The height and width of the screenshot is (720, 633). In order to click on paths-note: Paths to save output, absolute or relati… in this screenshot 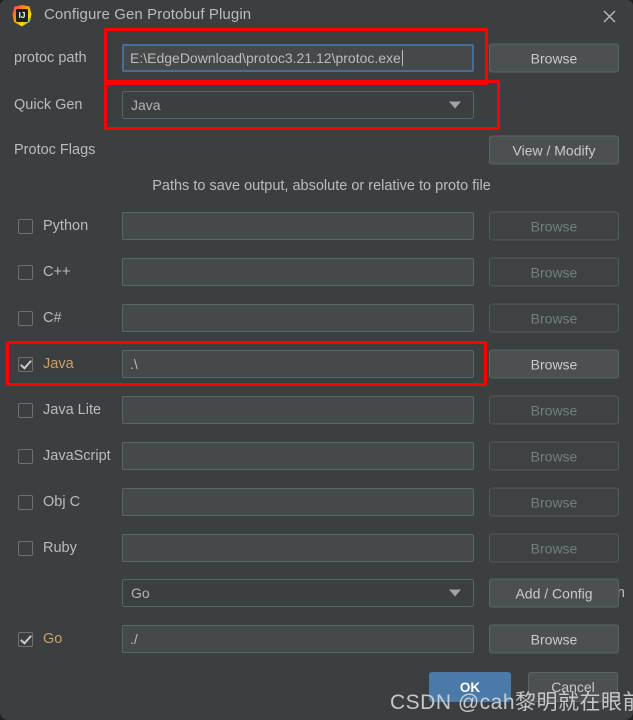, I will do `click(321, 186)`.